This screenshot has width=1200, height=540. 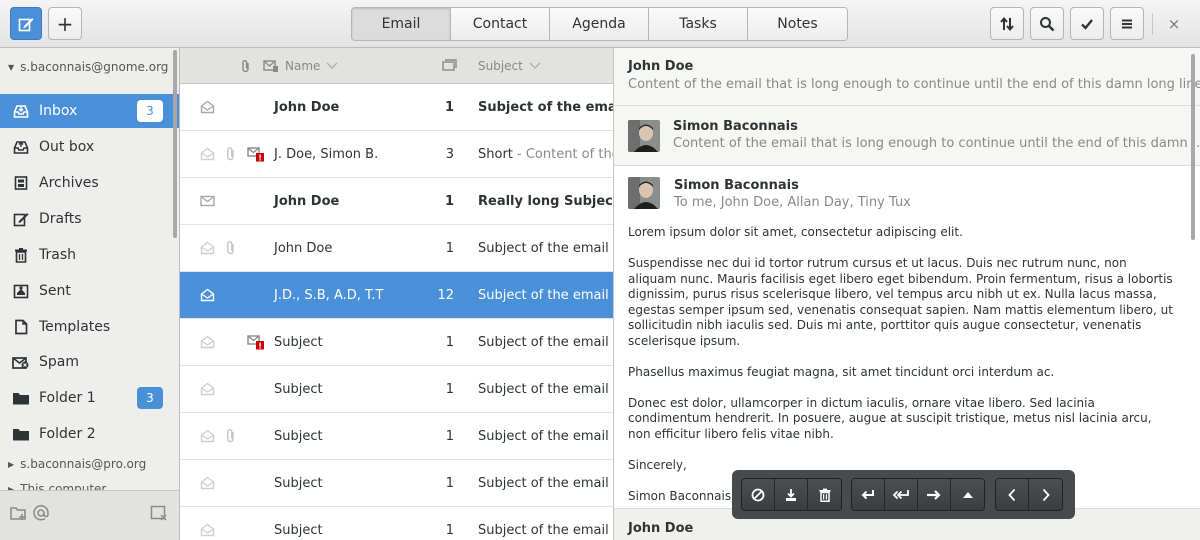 I want to click on tab-agenda: Agenda, so click(x=599, y=24).